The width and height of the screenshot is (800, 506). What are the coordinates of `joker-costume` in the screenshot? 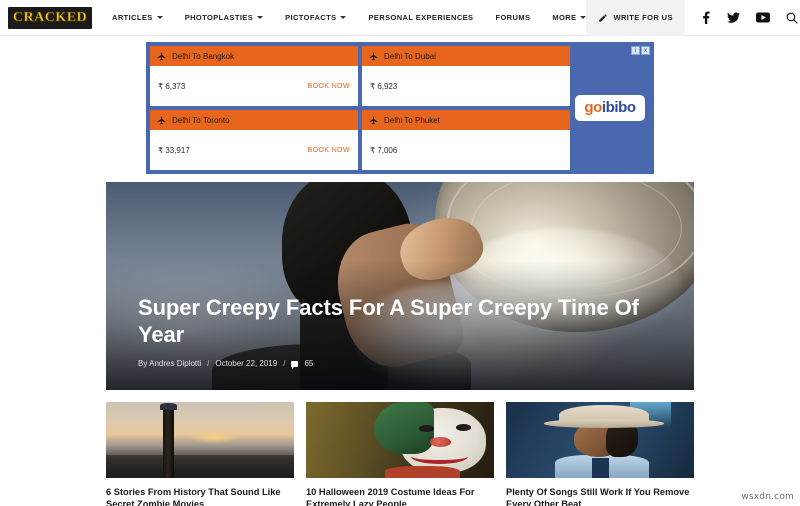 It's located at (422, 471).